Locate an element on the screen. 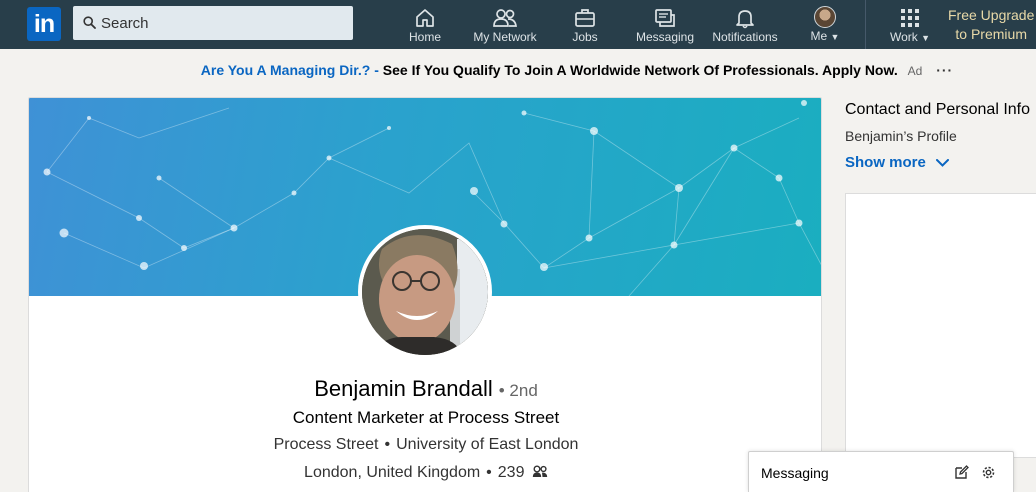 The width and height of the screenshot is (1036, 492). show-more-button: Show more is located at coordinates (897, 162).